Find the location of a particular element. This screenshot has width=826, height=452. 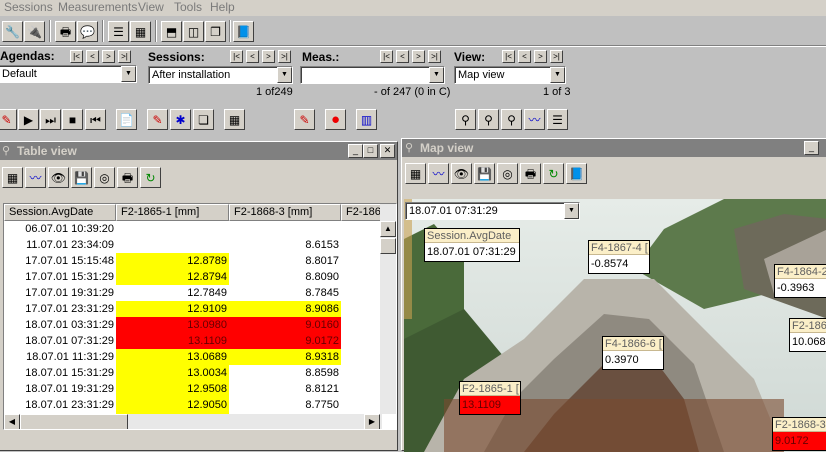

table-row: 18.07.01 15:31:29 13.0034 8.8598 is located at coordinates (194, 373).